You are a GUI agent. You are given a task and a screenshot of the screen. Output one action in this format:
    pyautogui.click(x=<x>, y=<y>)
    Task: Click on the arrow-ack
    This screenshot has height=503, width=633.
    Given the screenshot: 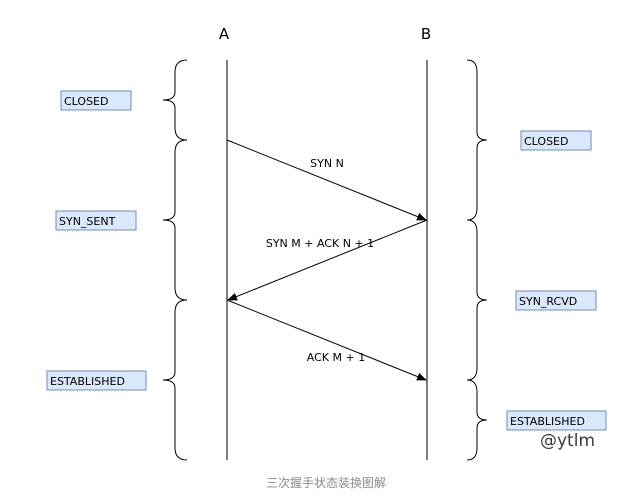 What is the action you would take?
    pyautogui.click(x=326, y=340)
    